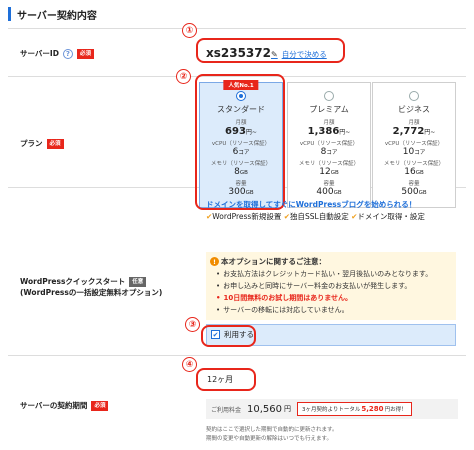  What do you see at coordinates (240, 142) in the screenshot?
I see `highlight-plan` at bounding box center [240, 142].